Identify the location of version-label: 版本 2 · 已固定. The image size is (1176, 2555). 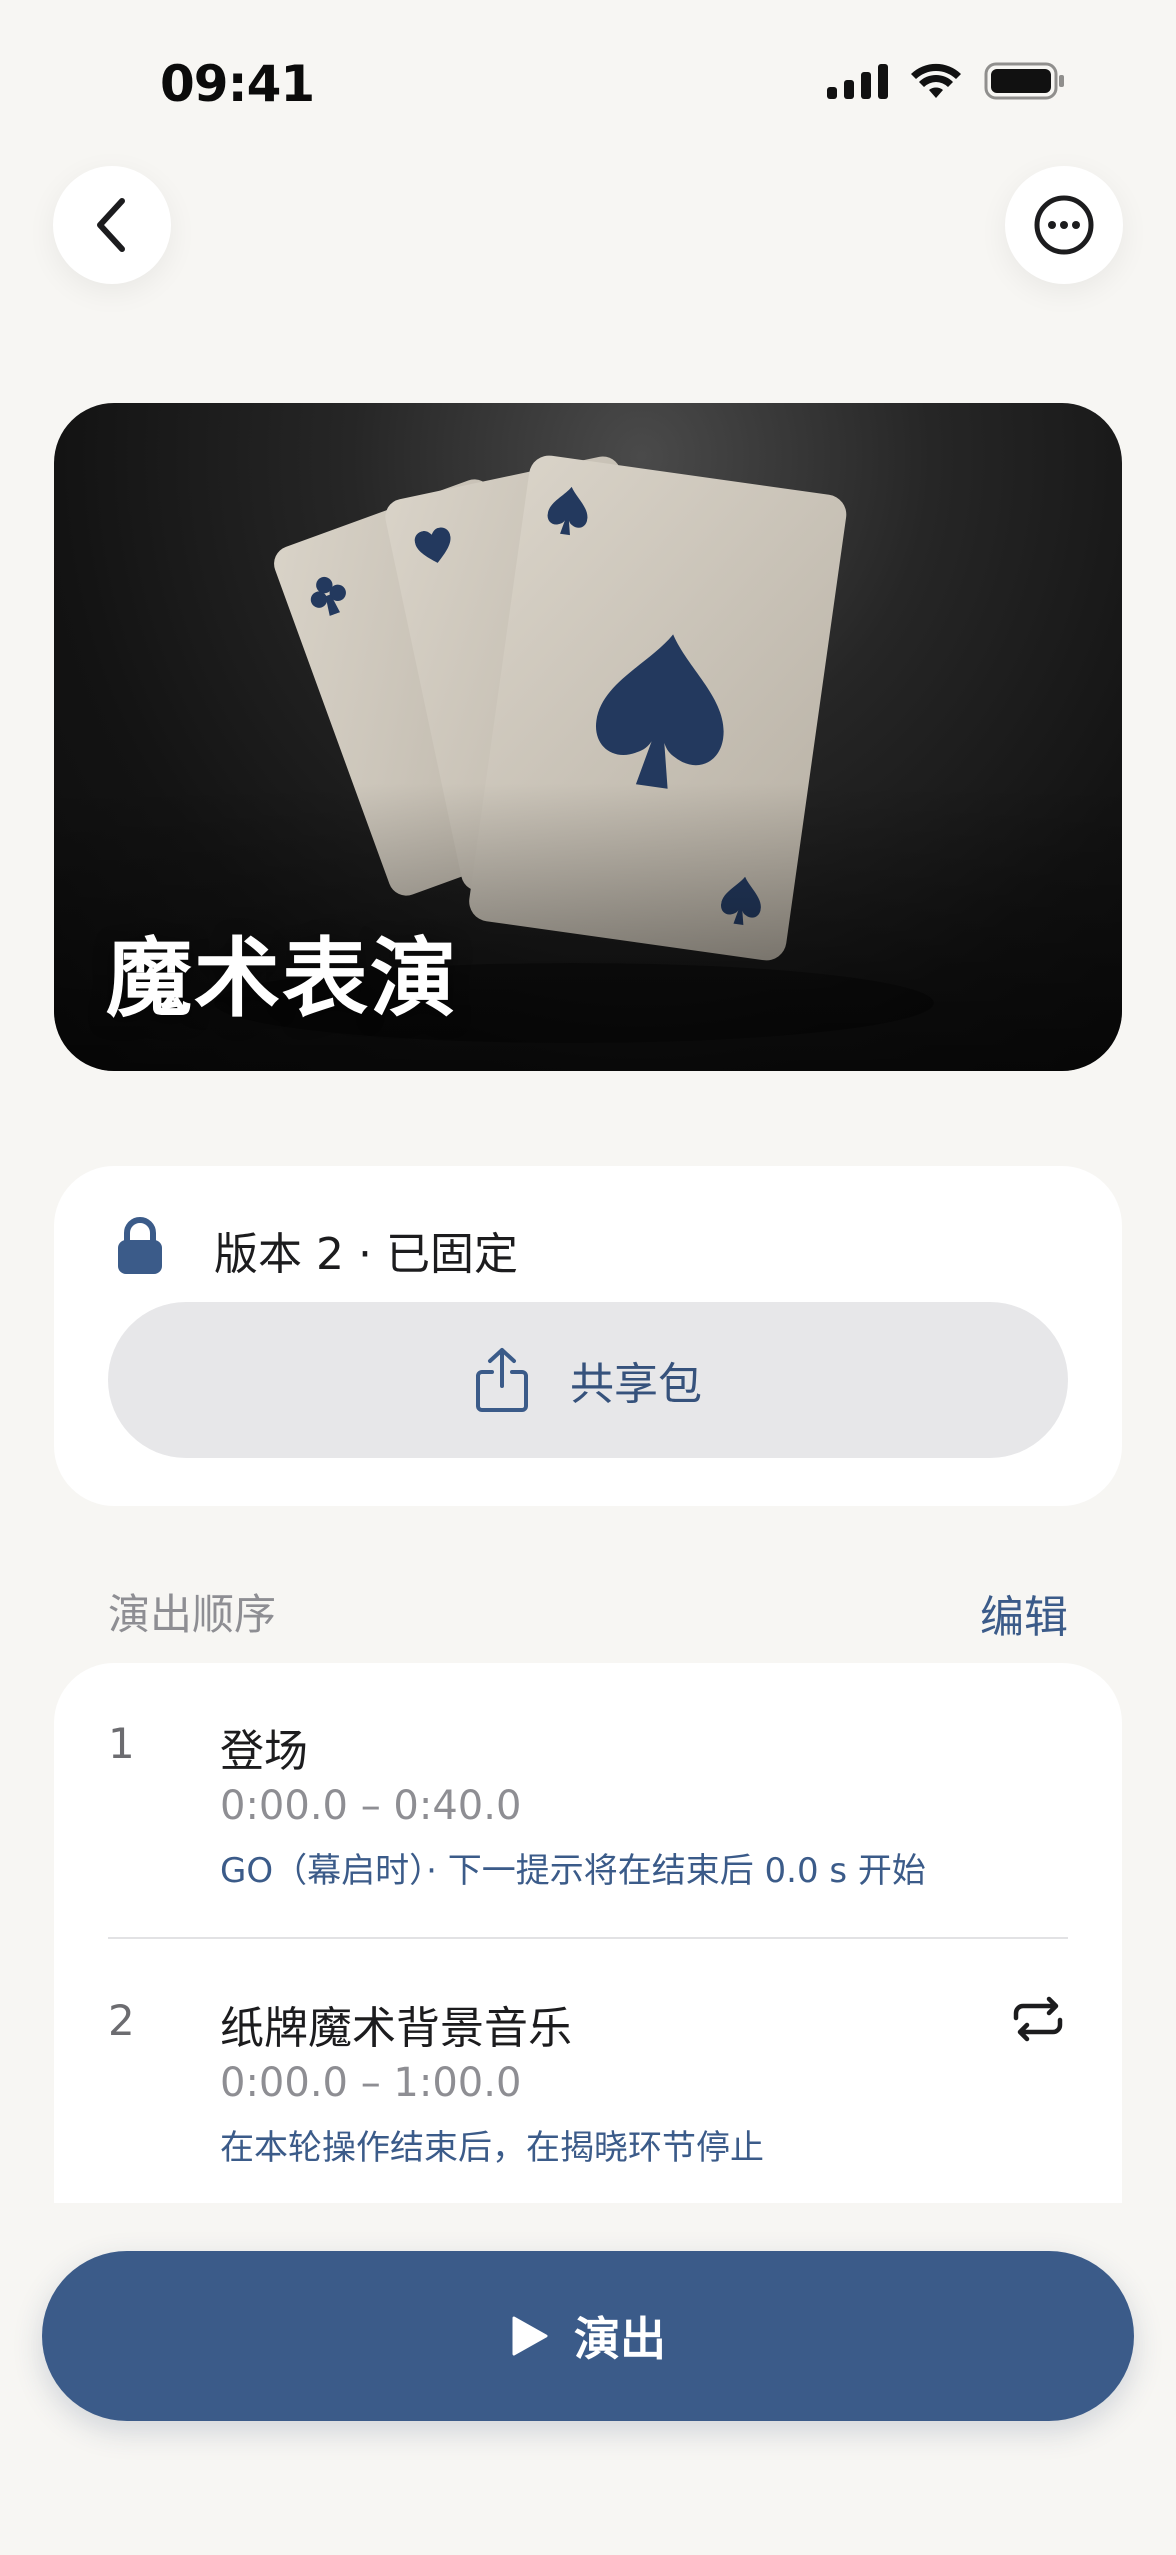
(366, 1254).